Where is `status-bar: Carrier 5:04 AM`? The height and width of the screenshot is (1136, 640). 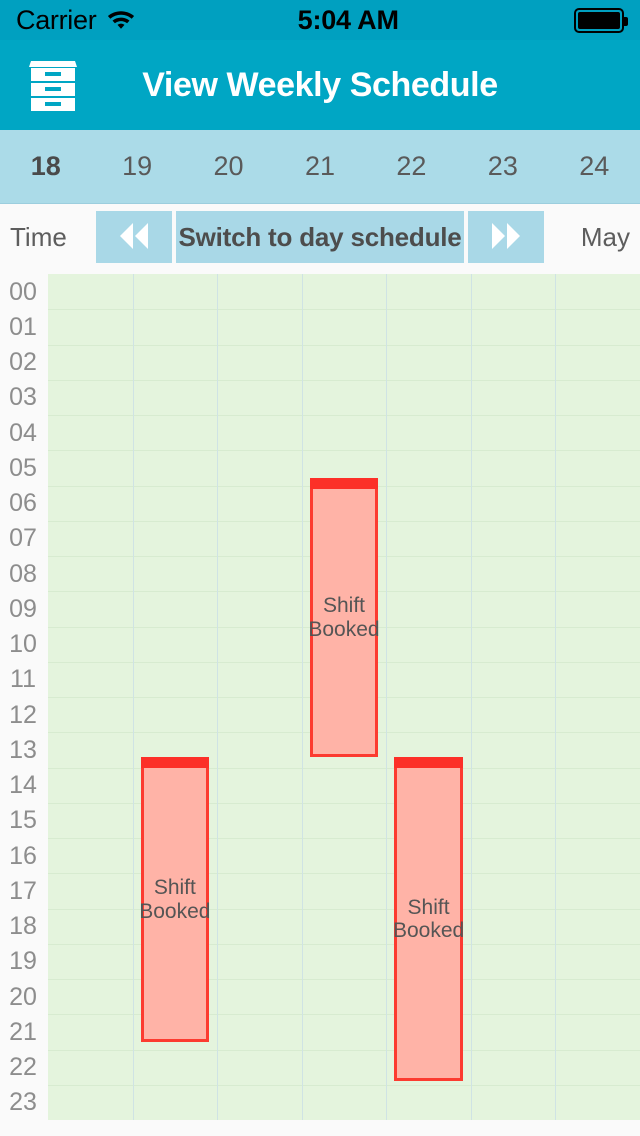 status-bar: Carrier 5:04 AM is located at coordinates (320, 20).